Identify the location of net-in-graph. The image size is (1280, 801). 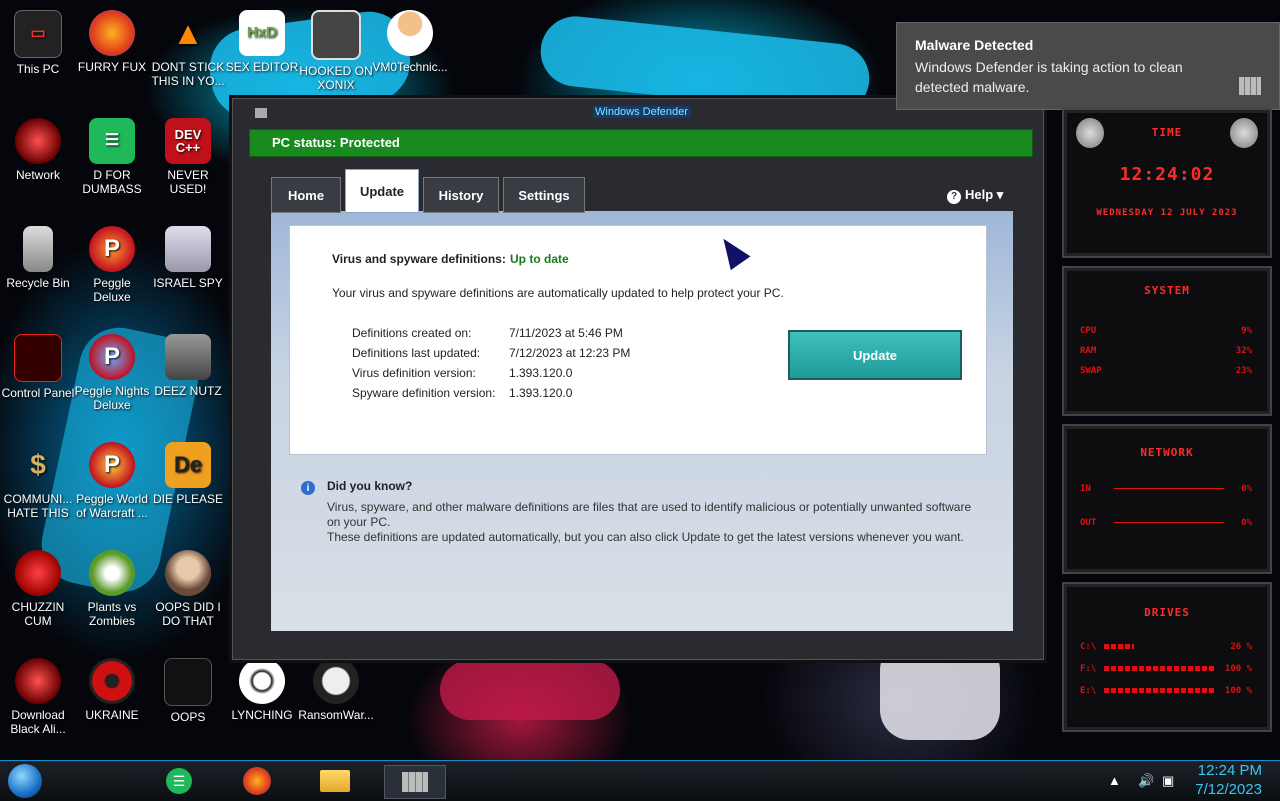
(1169, 488).